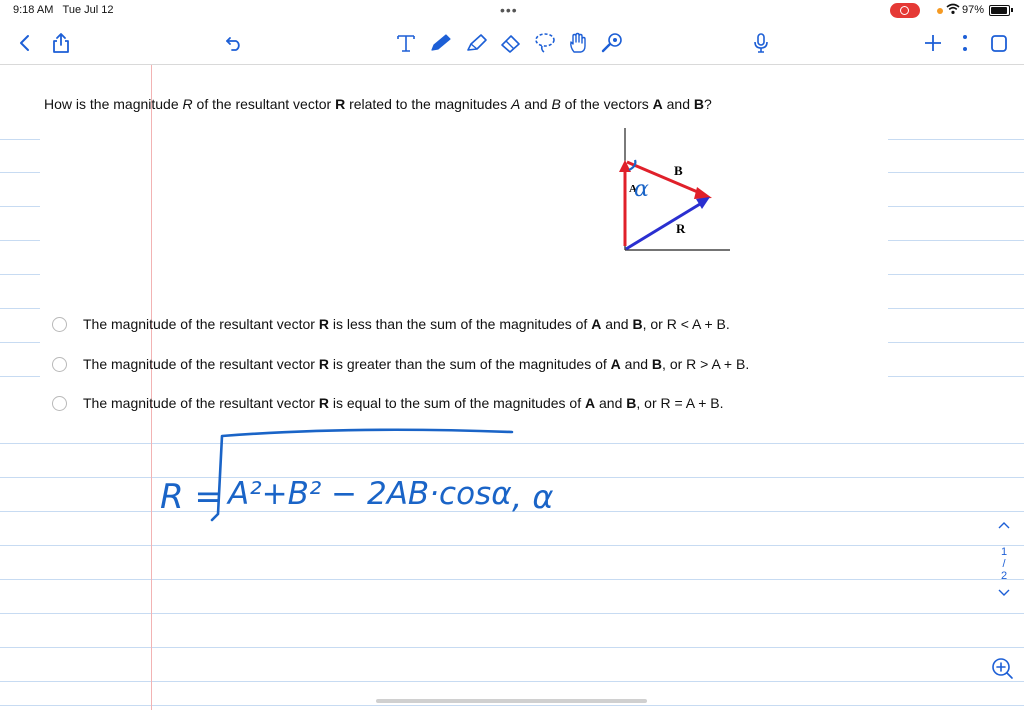 Image resolution: width=1024 pixels, height=710 pixels. What do you see at coordinates (24, 43) in the screenshot?
I see `back-icon` at bounding box center [24, 43].